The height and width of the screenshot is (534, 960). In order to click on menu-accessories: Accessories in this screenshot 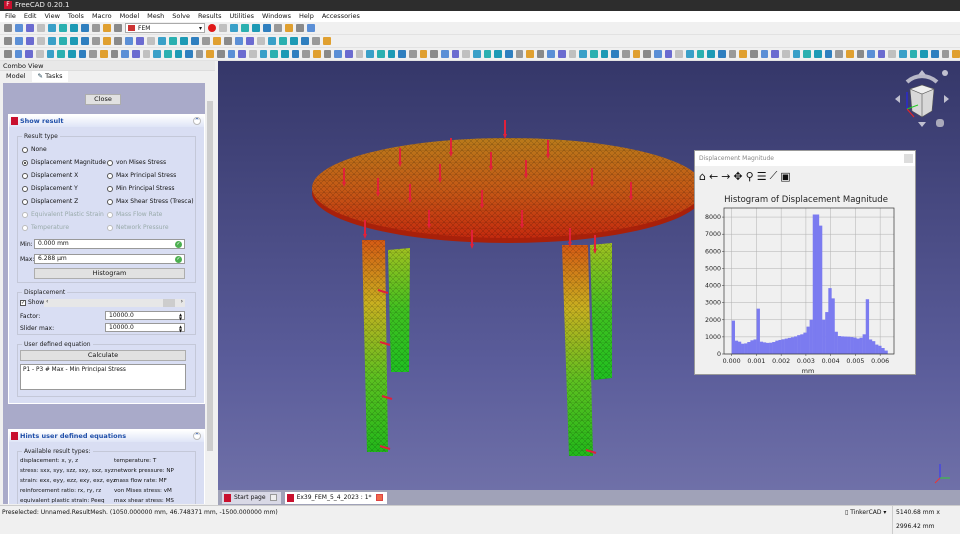, I will do `click(341, 16)`.